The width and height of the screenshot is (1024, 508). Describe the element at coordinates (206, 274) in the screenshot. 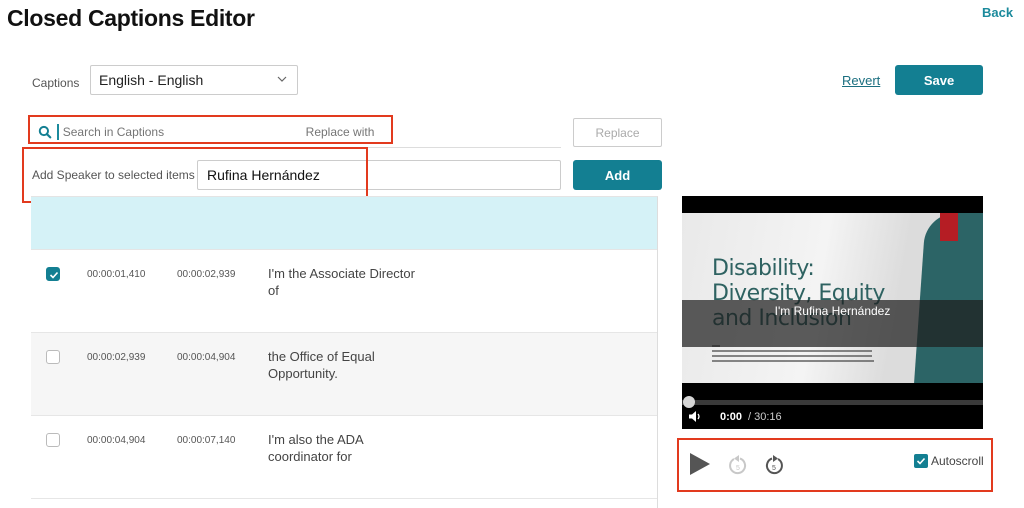

I see `end-time: 00:00:02,939` at that location.